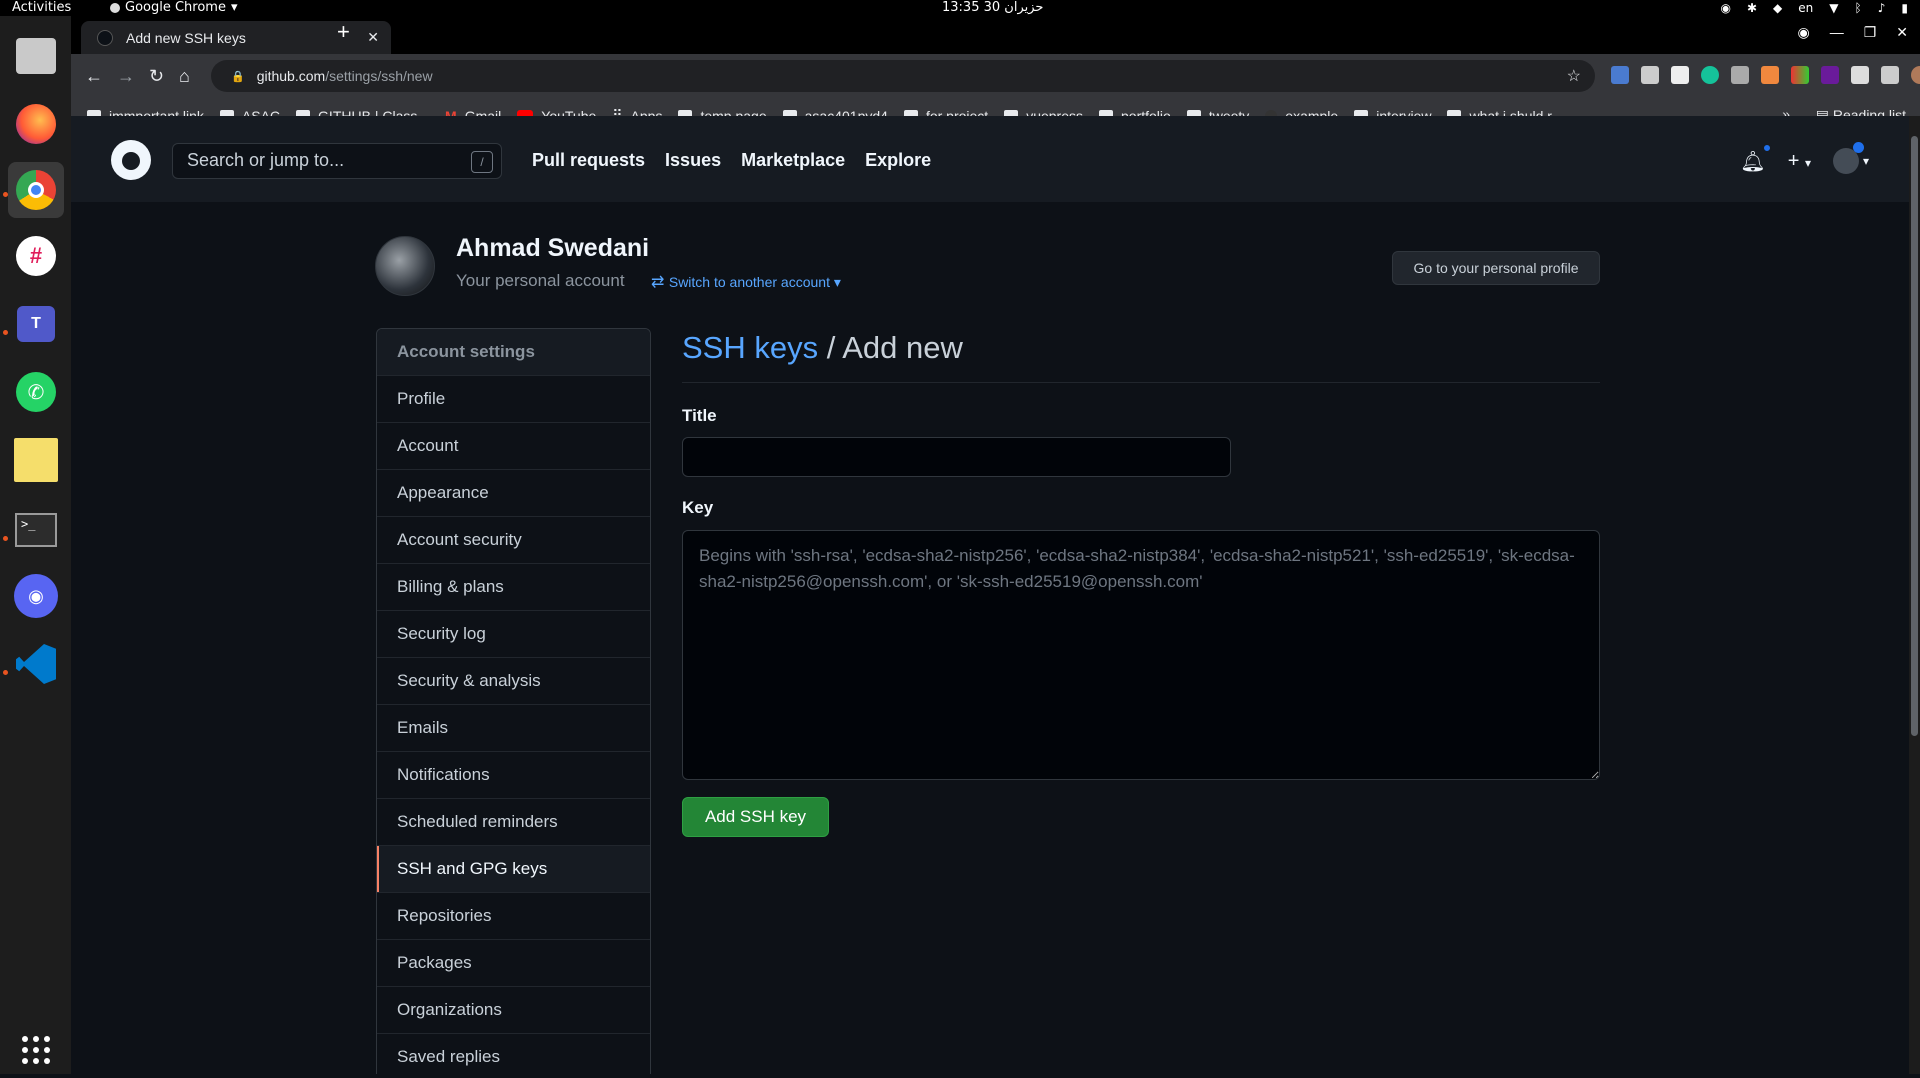 Image resolution: width=1920 pixels, height=1078 pixels. Describe the element at coordinates (1815, 8) in the screenshot. I see `system-tray: ◉ ✱ ◆ en ▼ ᛒ ♪ ▮` at that location.